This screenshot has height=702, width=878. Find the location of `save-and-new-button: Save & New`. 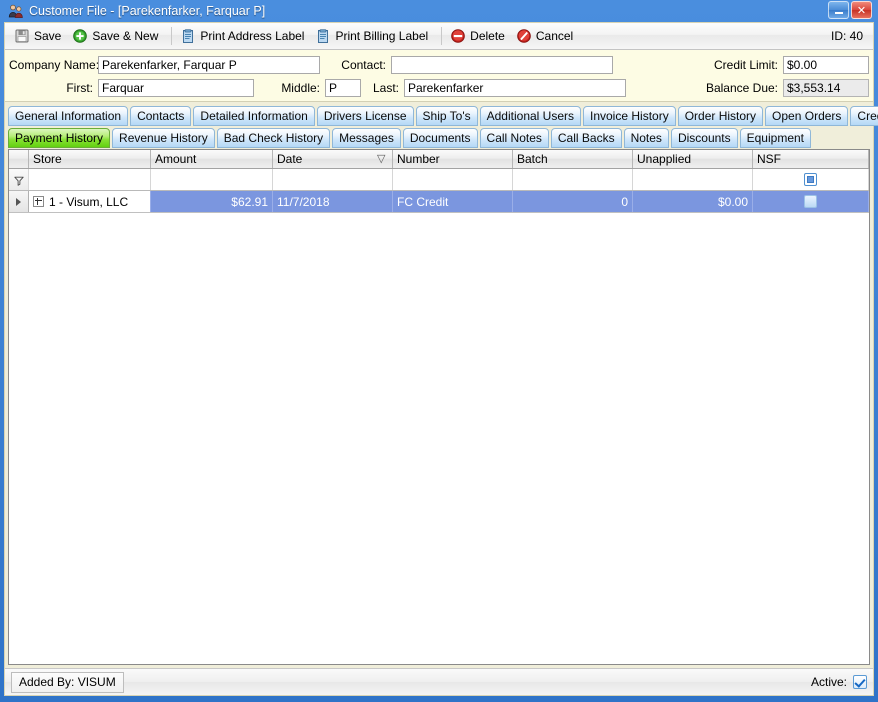

save-and-new-button: Save & New is located at coordinates (117, 36).